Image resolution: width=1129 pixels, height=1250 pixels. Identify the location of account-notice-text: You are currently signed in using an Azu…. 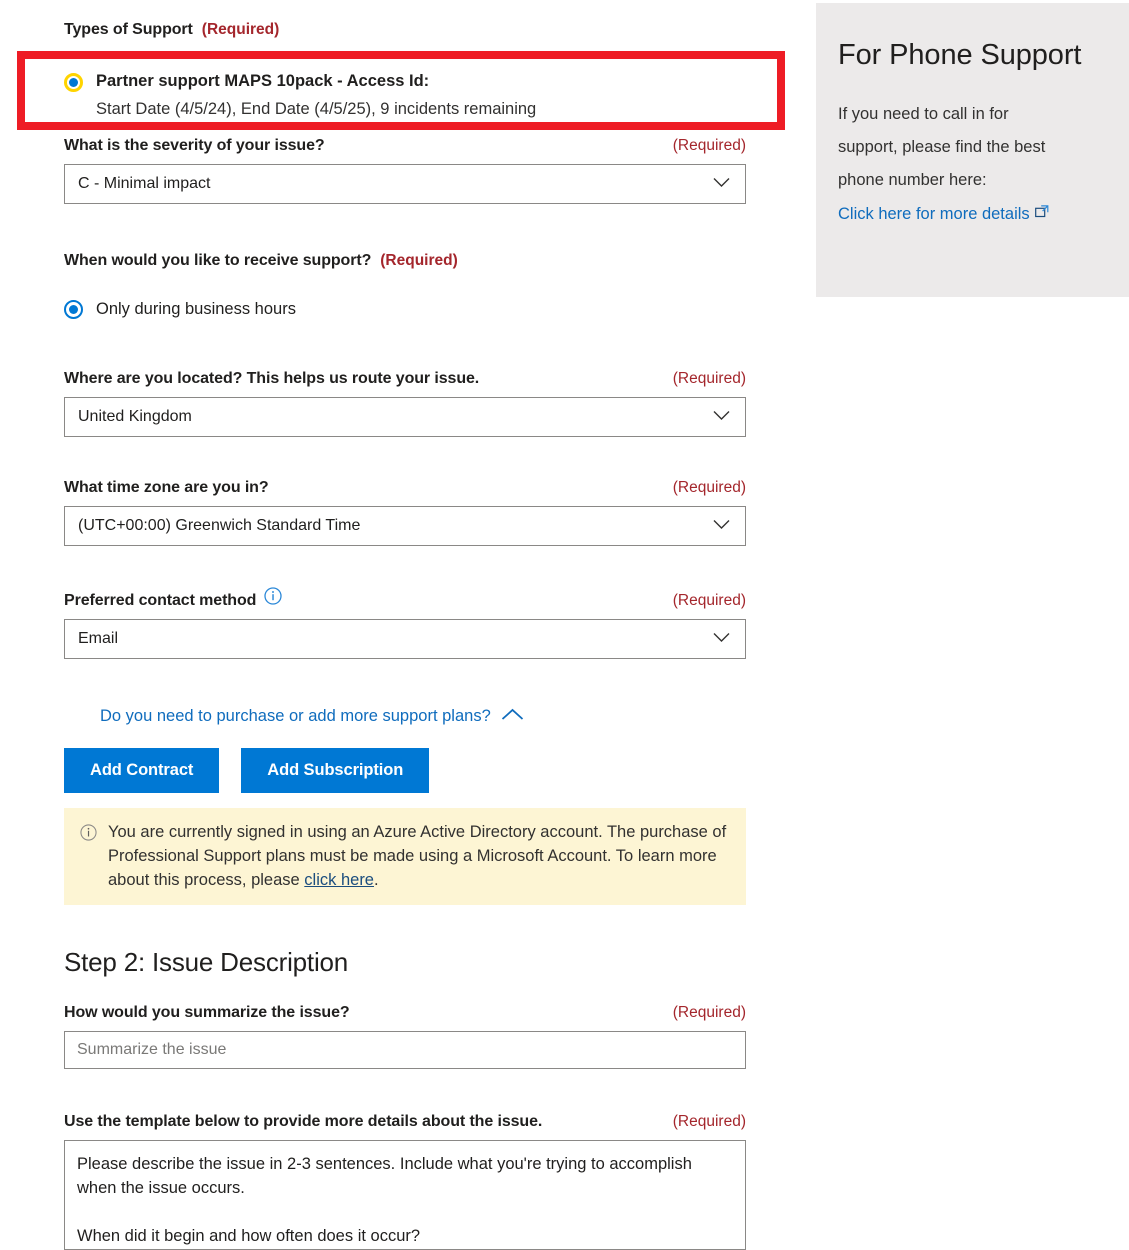
(419, 856).